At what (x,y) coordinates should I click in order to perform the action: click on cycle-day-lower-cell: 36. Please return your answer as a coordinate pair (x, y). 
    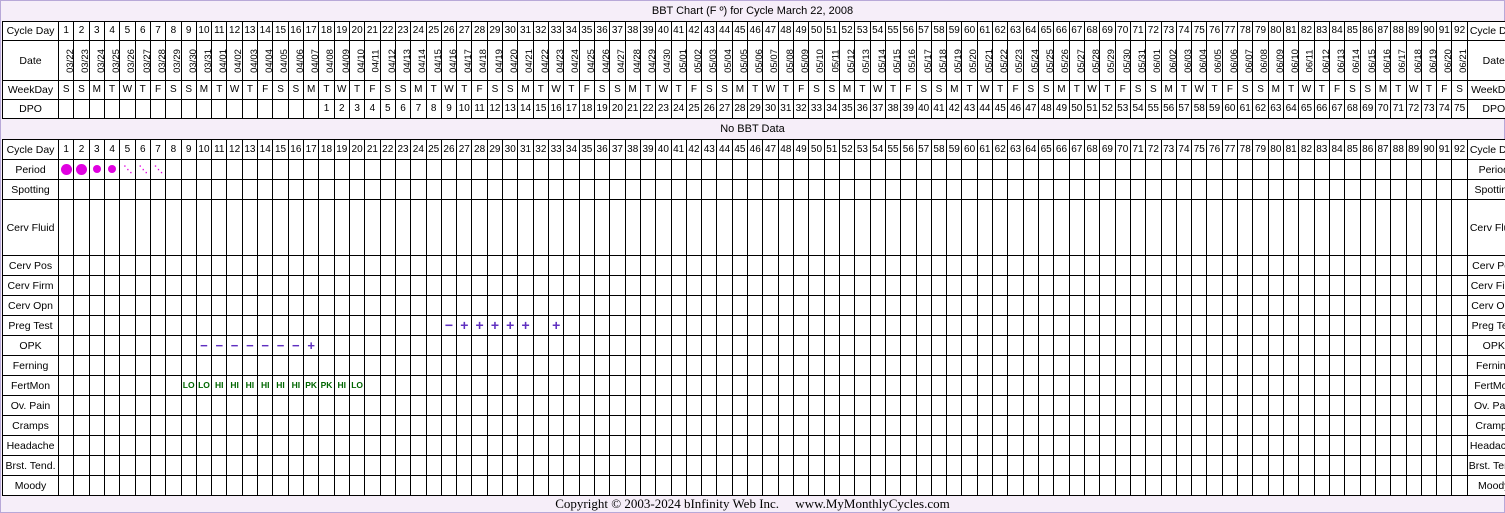
    Looking at the image, I should click on (602, 149).